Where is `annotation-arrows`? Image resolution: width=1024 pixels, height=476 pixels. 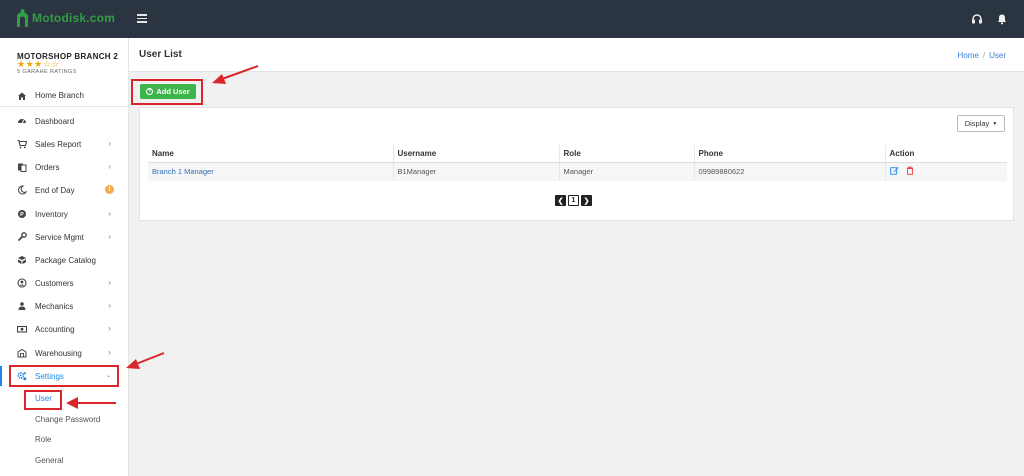
annotation-arrows is located at coordinates (162, 237).